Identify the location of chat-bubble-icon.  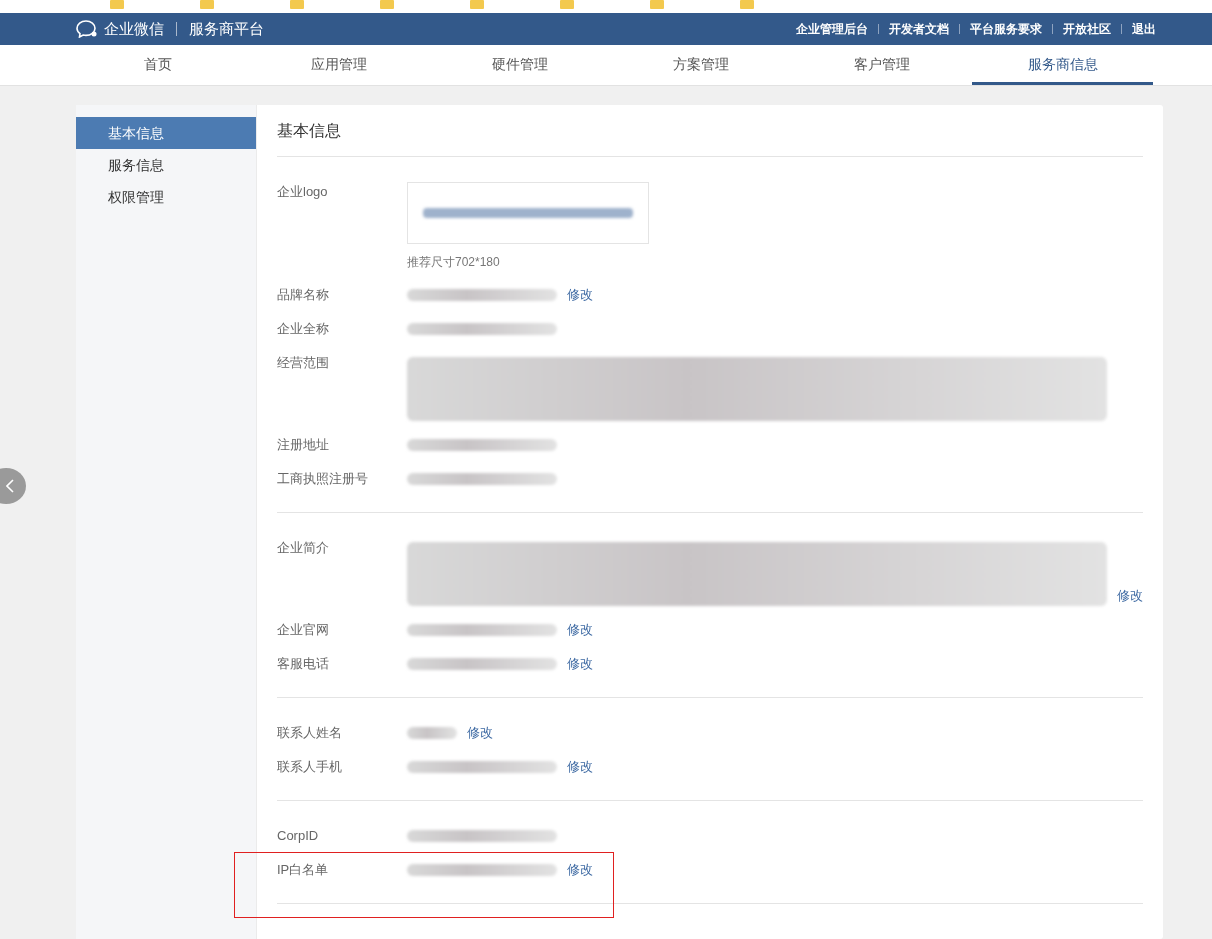
(87, 29).